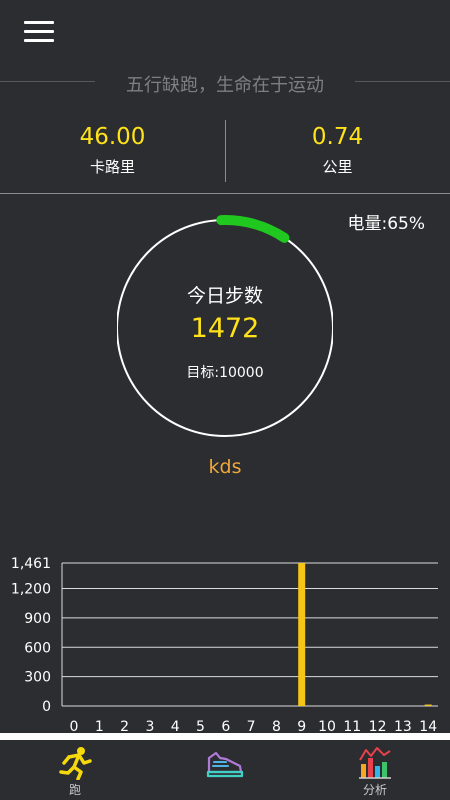 The image size is (450, 800). I want to click on calories-stat: 46.00 卡路里, so click(112, 150).